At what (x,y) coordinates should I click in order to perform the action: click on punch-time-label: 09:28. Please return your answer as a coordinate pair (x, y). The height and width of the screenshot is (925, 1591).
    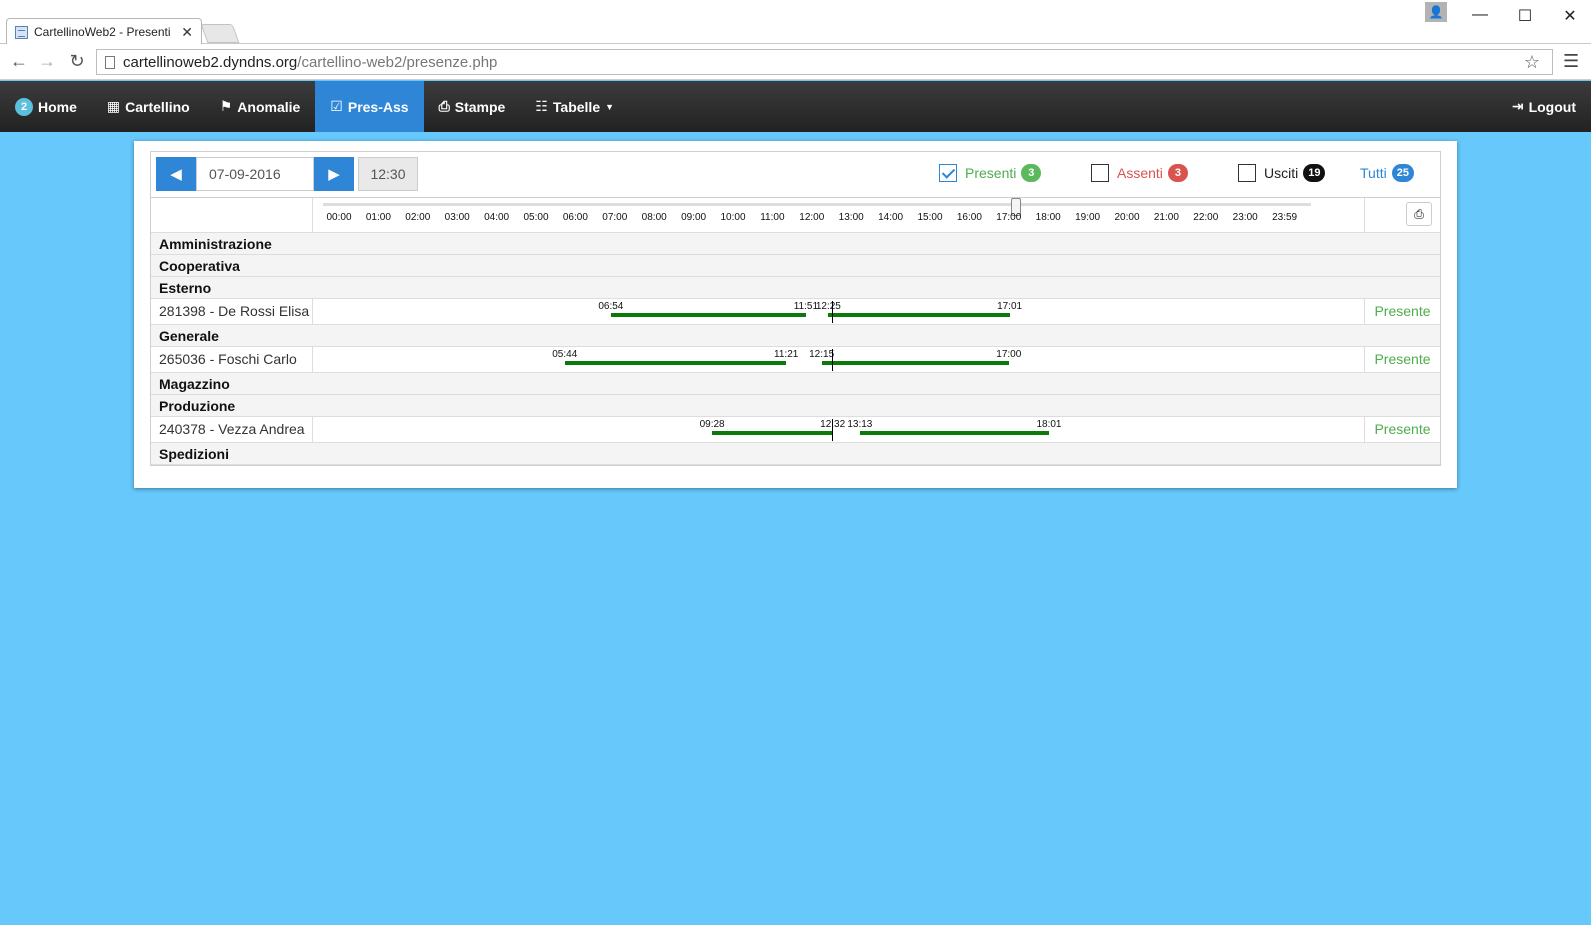
    Looking at the image, I should click on (712, 424).